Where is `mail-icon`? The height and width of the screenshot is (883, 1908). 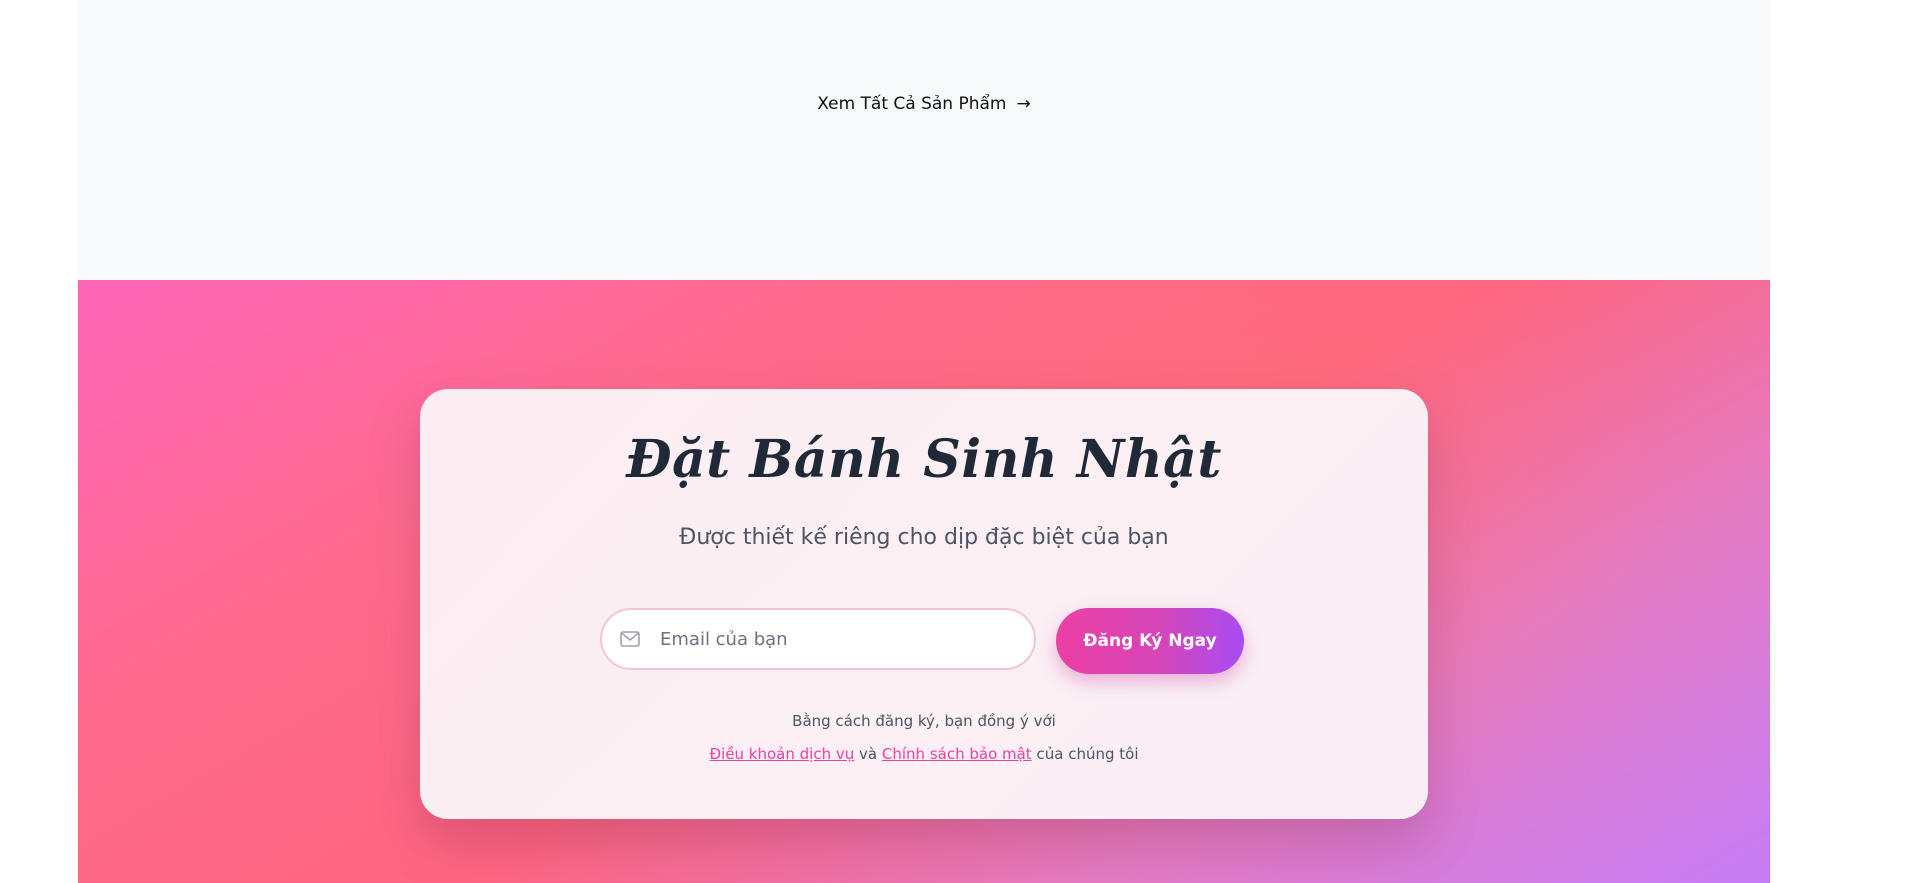
mail-icon is located at coordinates (630, 639).